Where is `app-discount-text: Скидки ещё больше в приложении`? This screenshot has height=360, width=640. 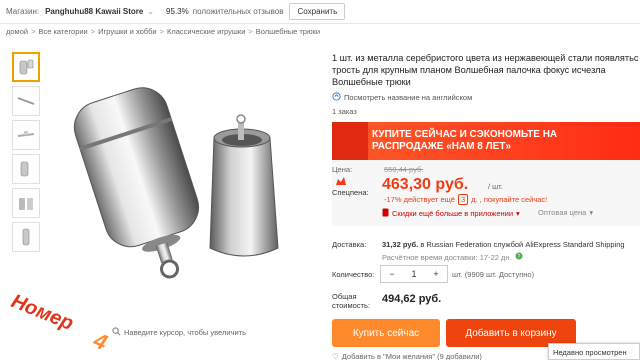 app-discount-text: Скидки ещё больше в приложении is located at coordinates (453, 213).